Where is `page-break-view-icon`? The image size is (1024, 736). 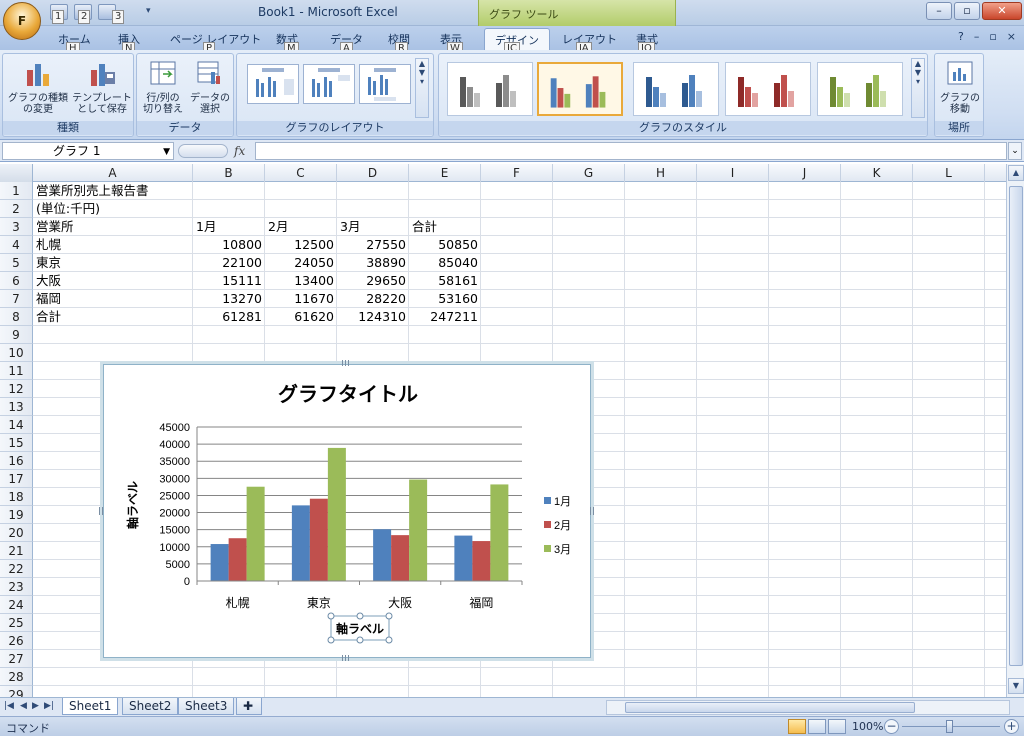
page-break-view-icon is located at coordinates (837, 726).